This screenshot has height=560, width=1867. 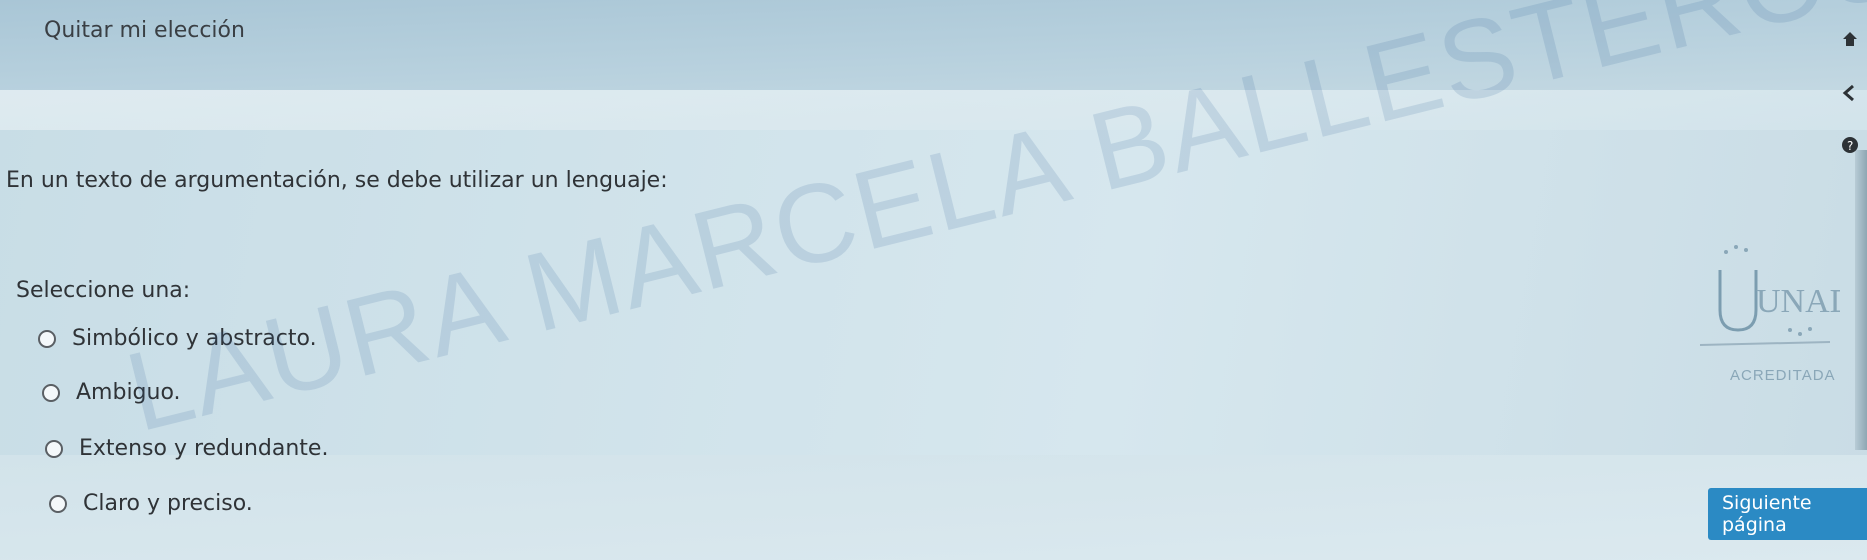 I want to click on logo-subtitle: ACREDITADA, so click(x=1783, y=375).